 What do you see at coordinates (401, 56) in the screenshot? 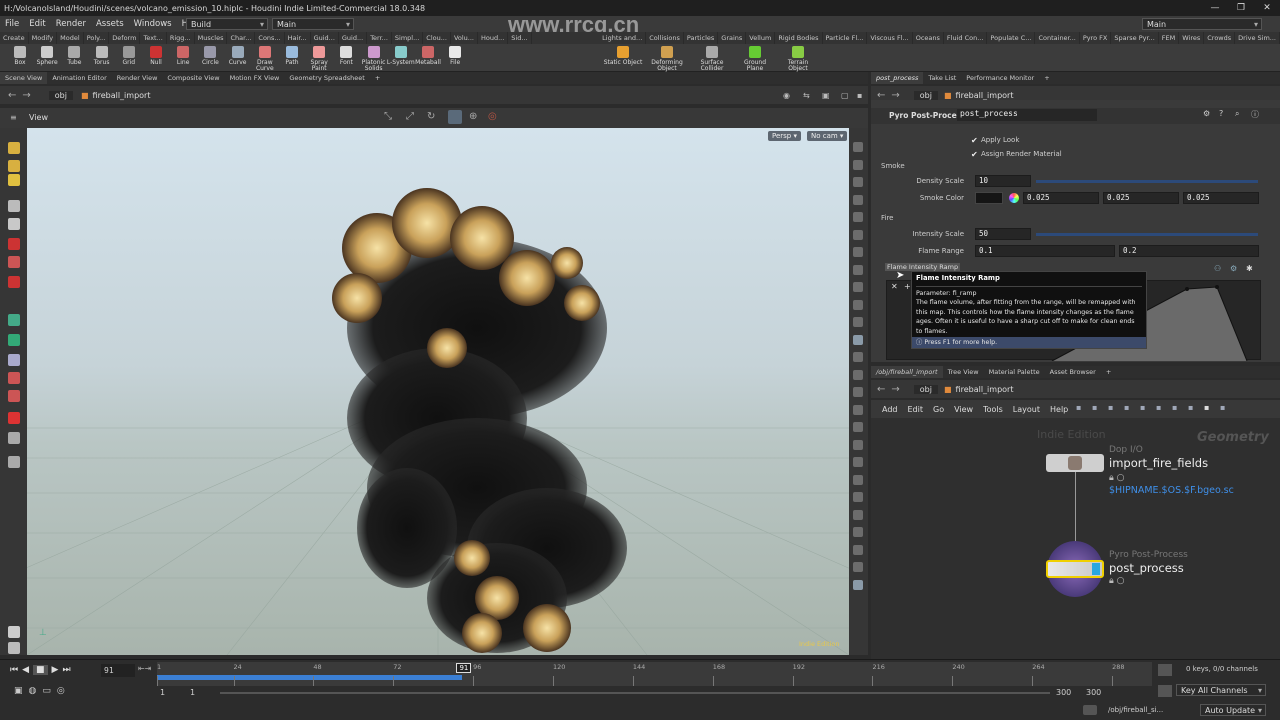
I see `shelf-tool: L-System` at bounding box center [401, 56].